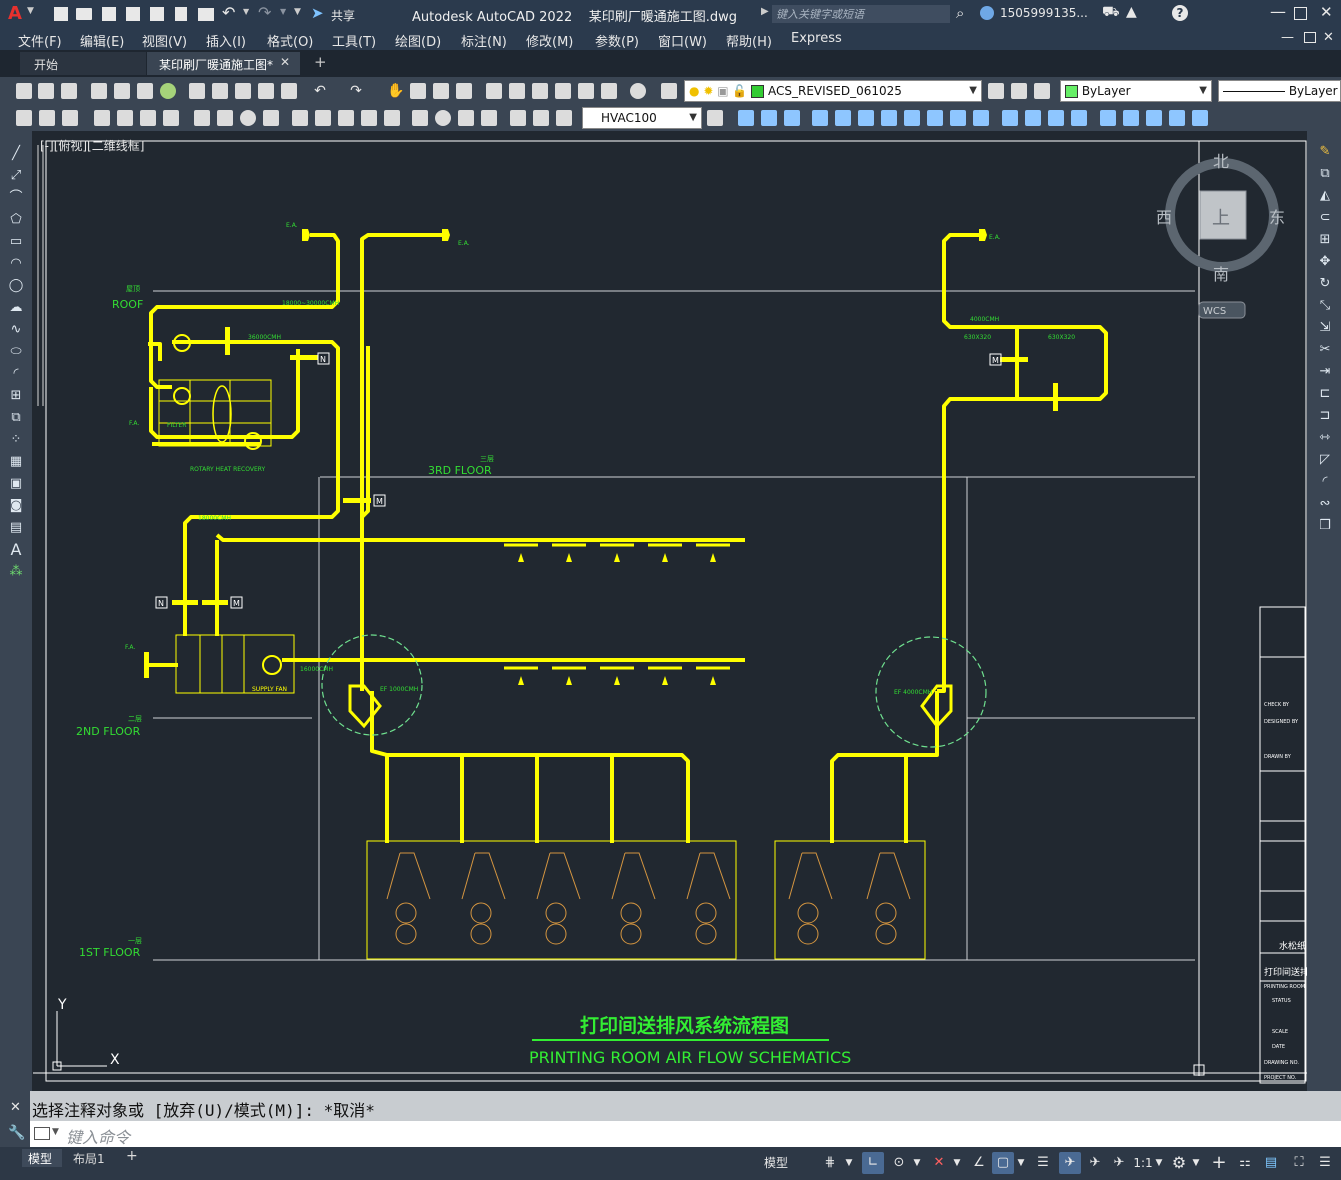  Describe the element at coordinates (300, 118) in the screenshot. I see `dim-space-icon` at that location.